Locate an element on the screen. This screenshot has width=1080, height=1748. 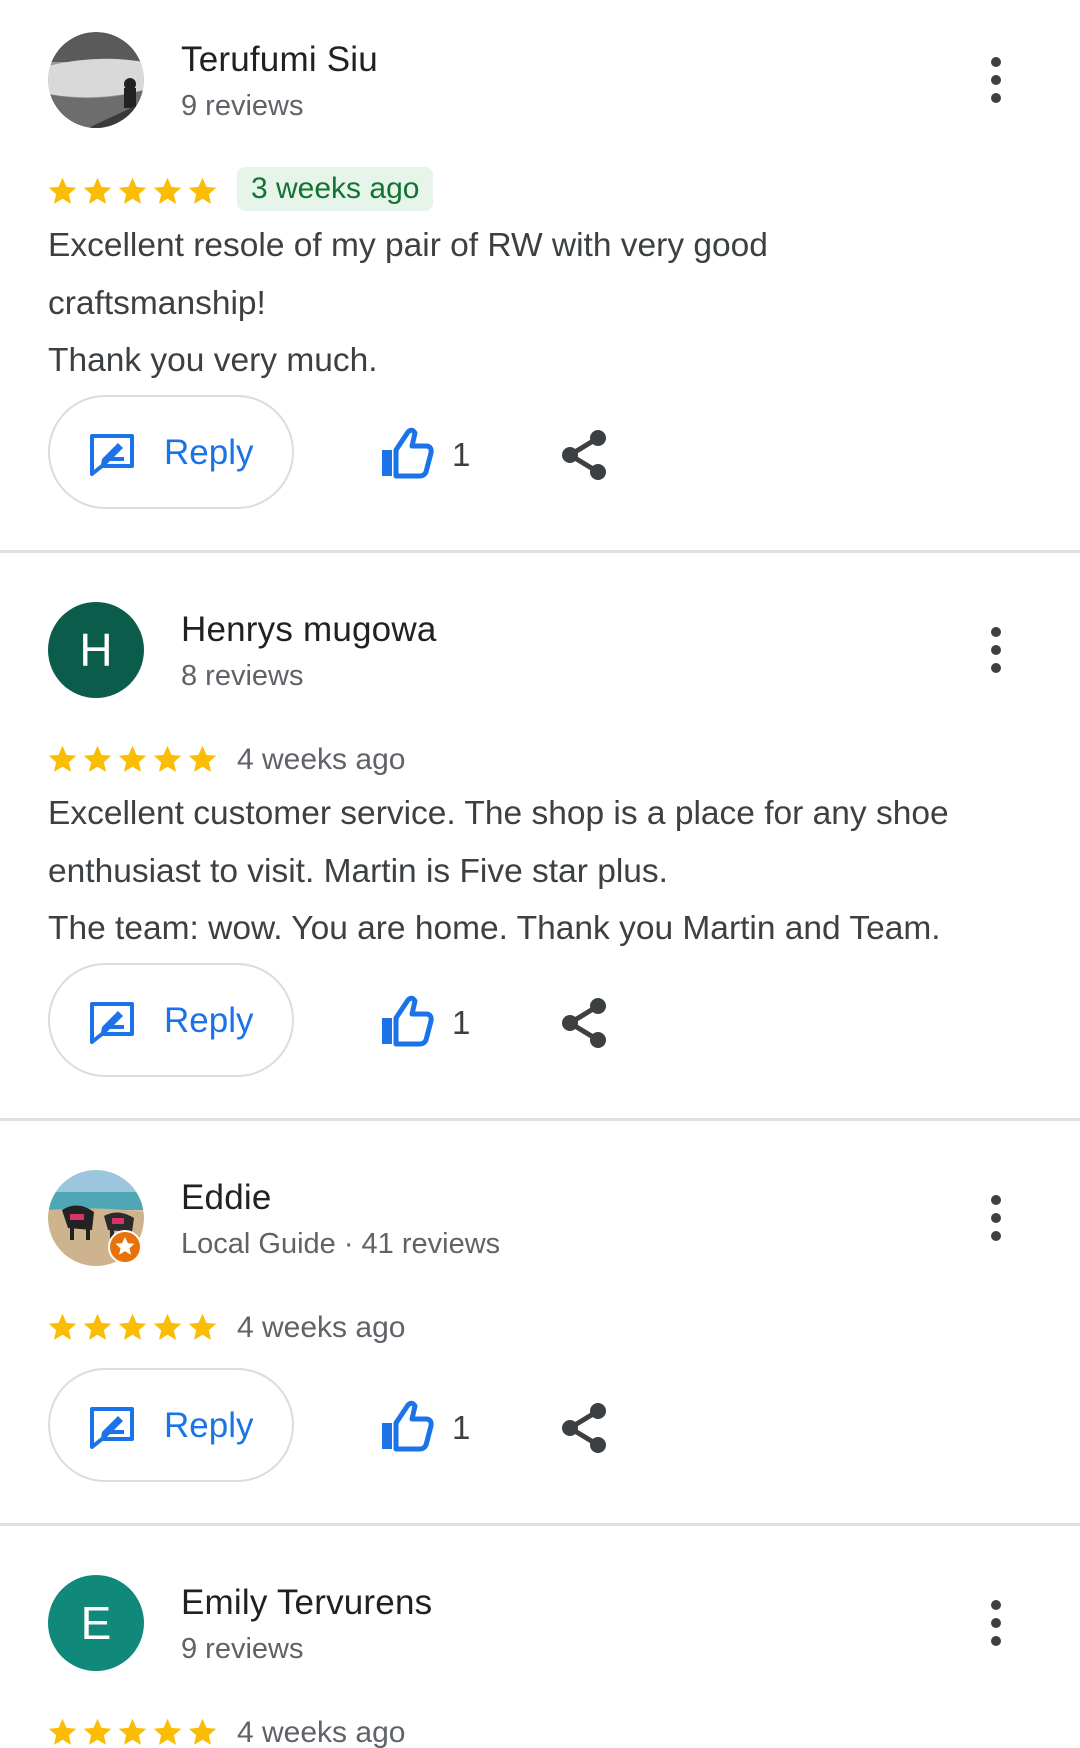
avatar: E is located at coordinates (96, 1623).